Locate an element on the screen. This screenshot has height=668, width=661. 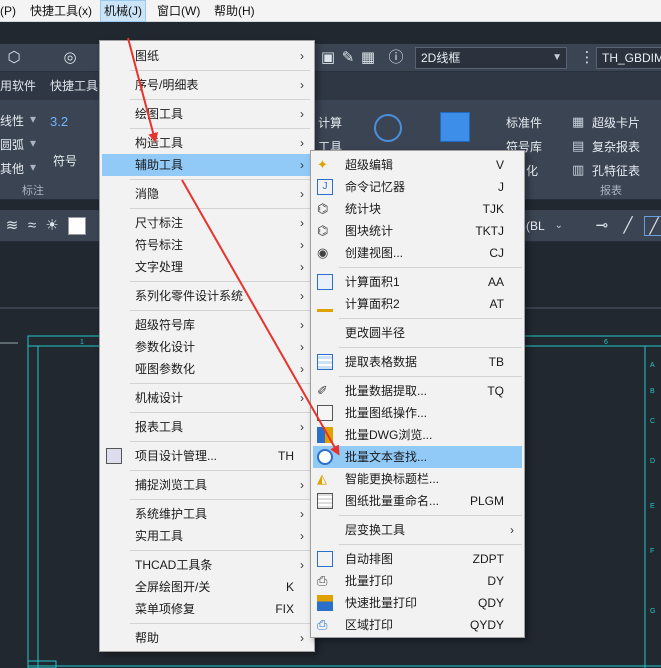
save-icon: ▣ is located at coordinates (328, 58).